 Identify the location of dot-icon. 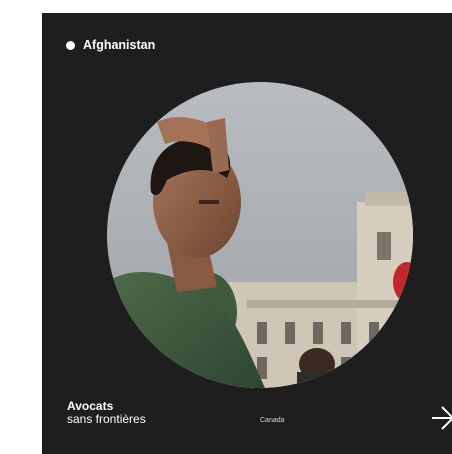
(70, 45).